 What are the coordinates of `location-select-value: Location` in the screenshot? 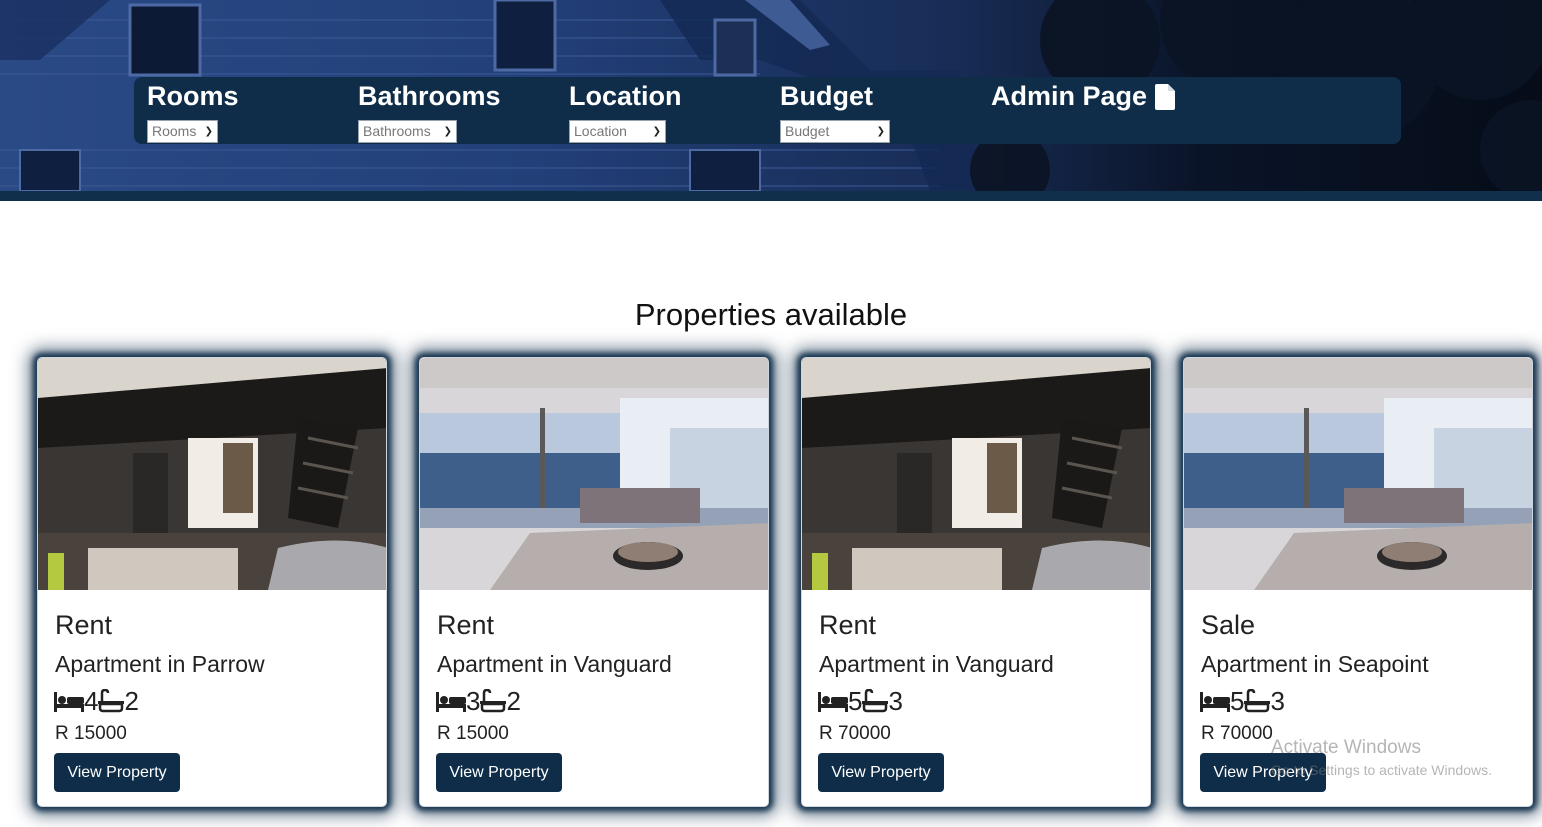 It's located at (600, 131).